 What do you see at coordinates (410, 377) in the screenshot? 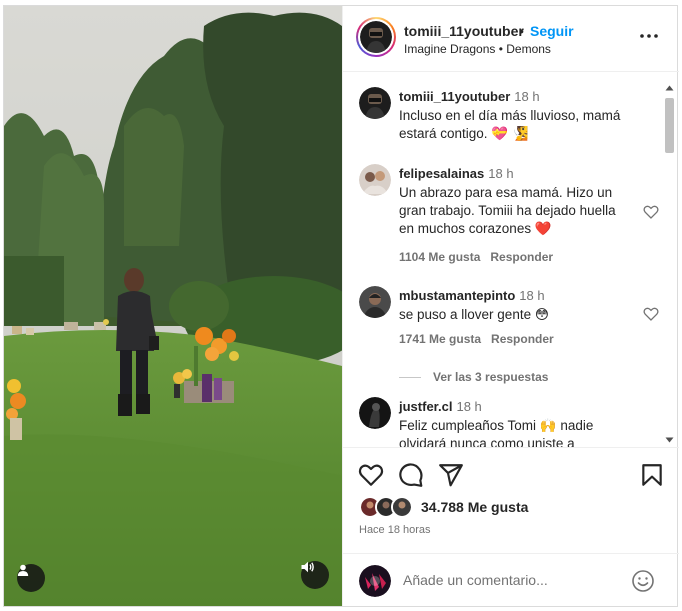
I see `divider` at bounding box center [410, 377].